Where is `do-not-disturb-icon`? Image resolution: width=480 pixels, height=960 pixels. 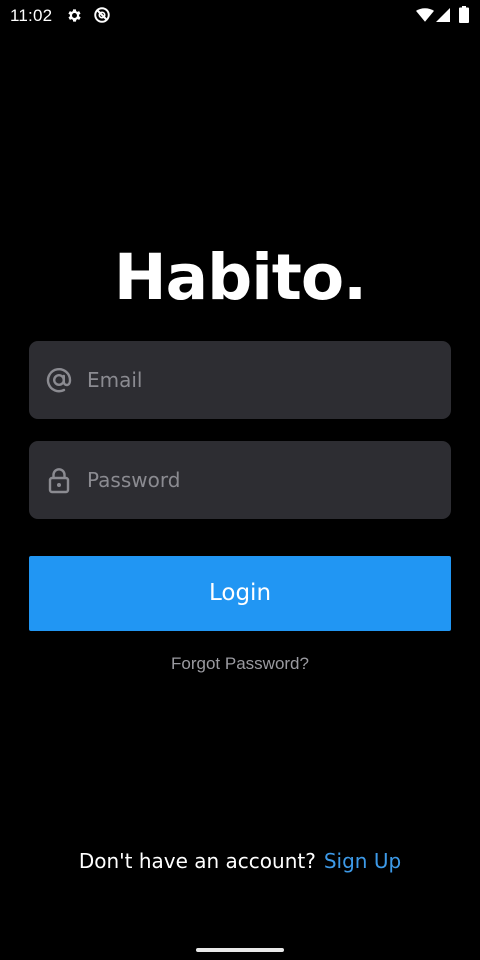
do-not-disturb-icon is located at coordinates (102, 15).